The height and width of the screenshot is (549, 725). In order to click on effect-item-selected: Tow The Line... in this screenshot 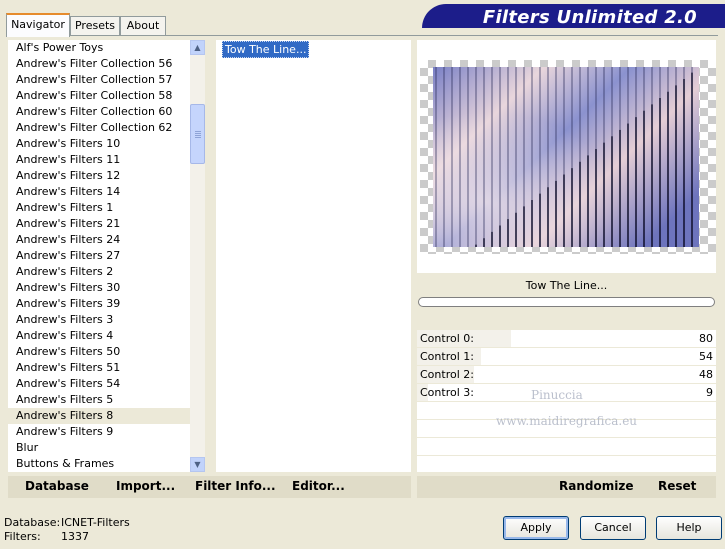, I will do `click(266, 49)`.